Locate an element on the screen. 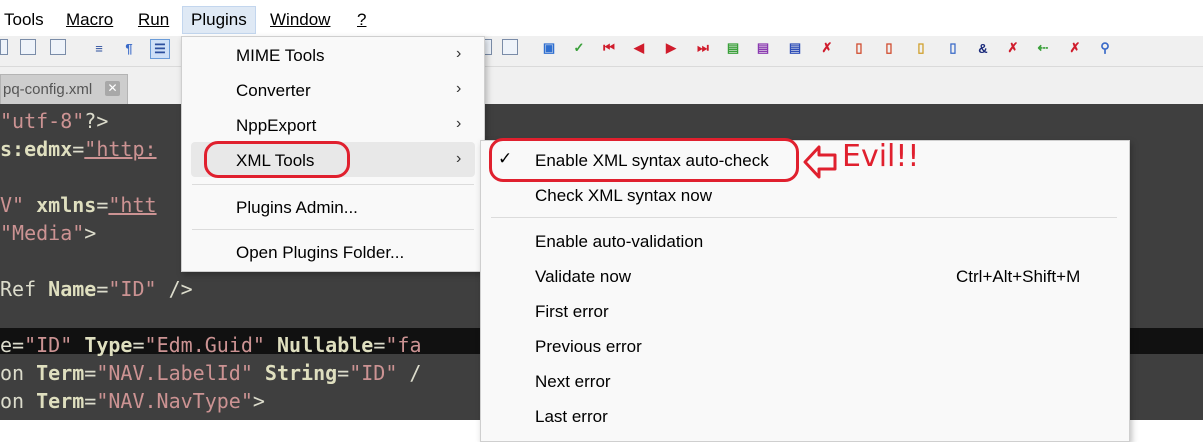 This screenshot has width=1203, height=442. next-icon: ▶ is located at coordinates (671, 48).